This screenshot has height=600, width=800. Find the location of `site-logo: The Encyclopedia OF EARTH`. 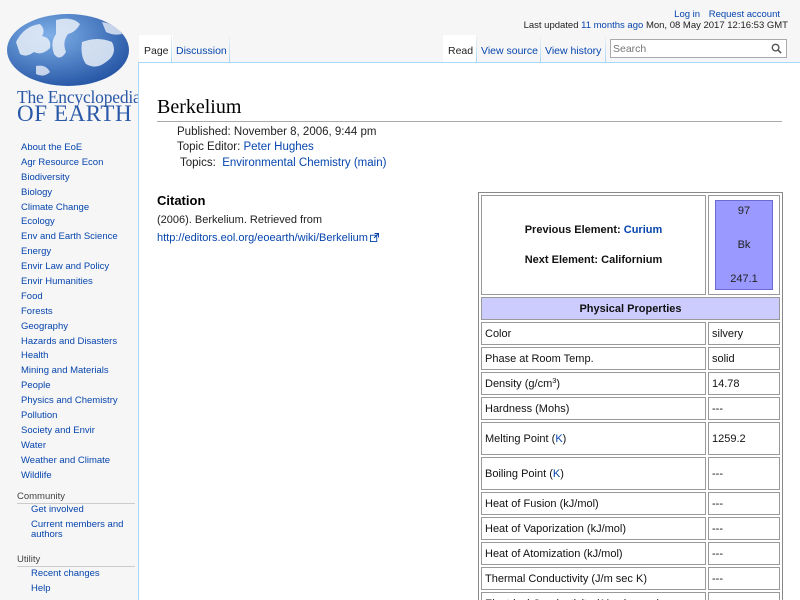

site-logo: The Encyclopedia OF EARTH is located at coordinates (73, 69).